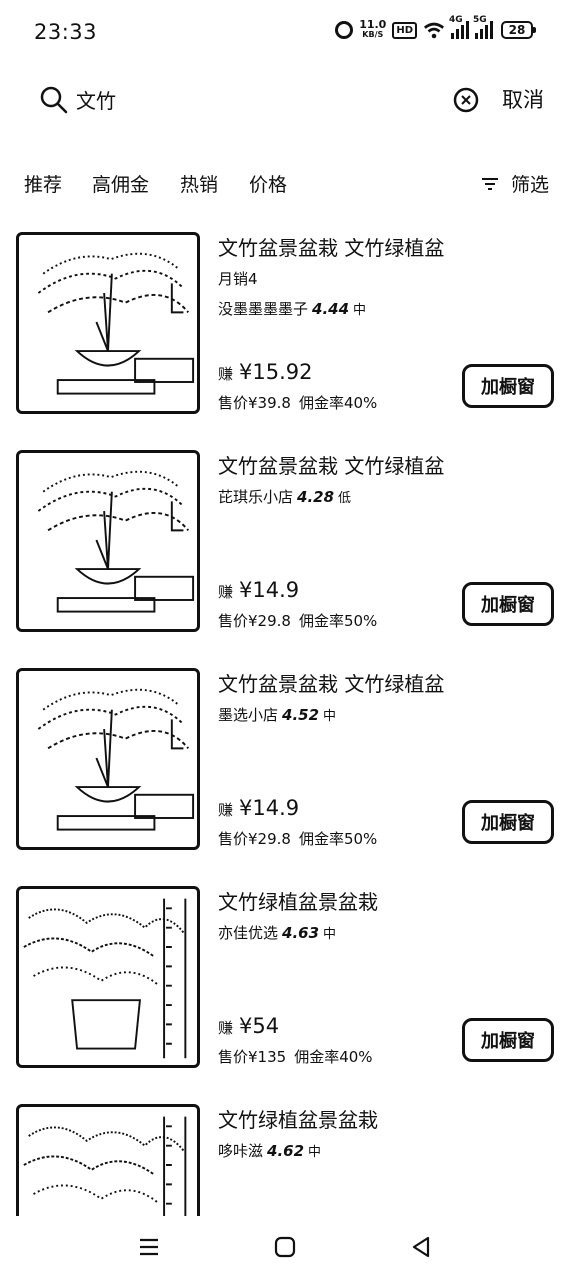 Image resolution: width=573 pixels, height=1280 pixels. What do you see at coordinates (248, 715) in the screenshot?
I see `shop-name: 墨选小店` at bounding box center [248, 715].